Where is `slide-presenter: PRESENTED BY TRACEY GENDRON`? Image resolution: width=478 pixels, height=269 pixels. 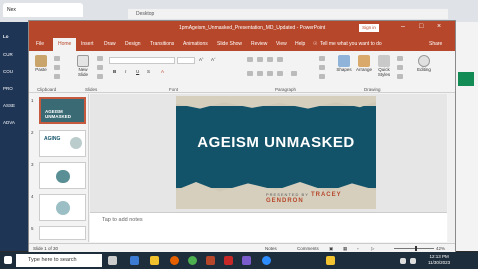
slide-presenter: PRESENTED BY TRACEY GENDRON is located at coordinates (321, 198).